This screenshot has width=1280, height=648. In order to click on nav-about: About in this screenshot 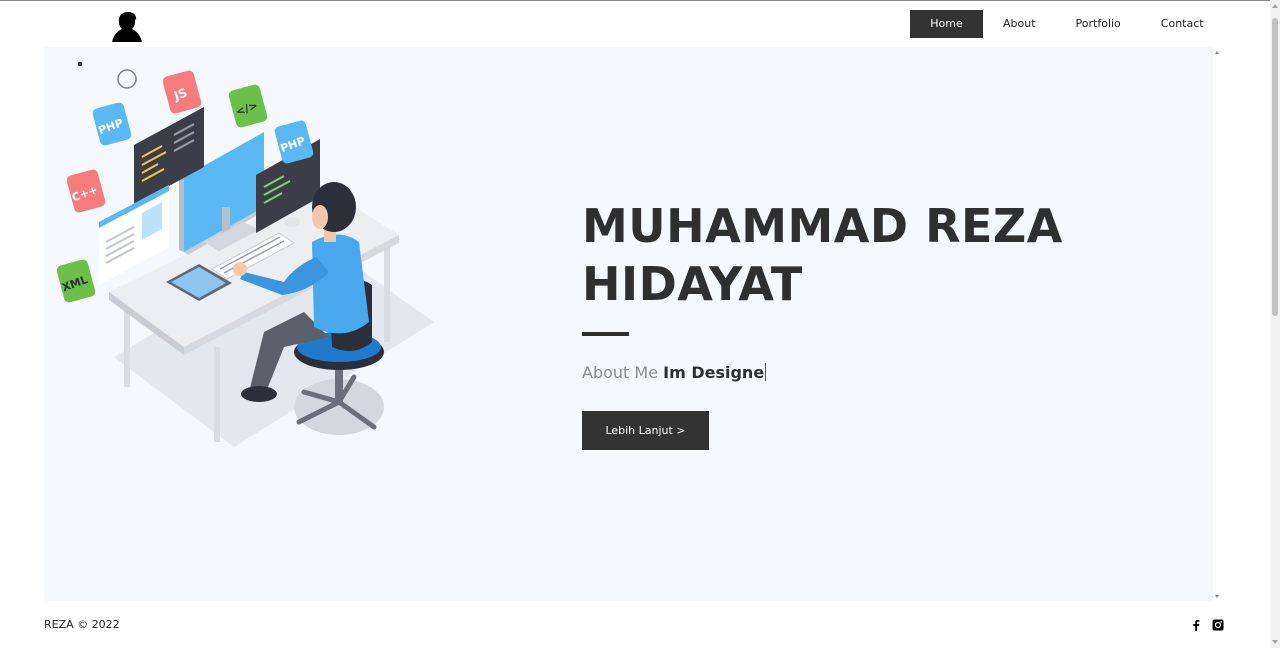, I will do `click(1019, 24)`.